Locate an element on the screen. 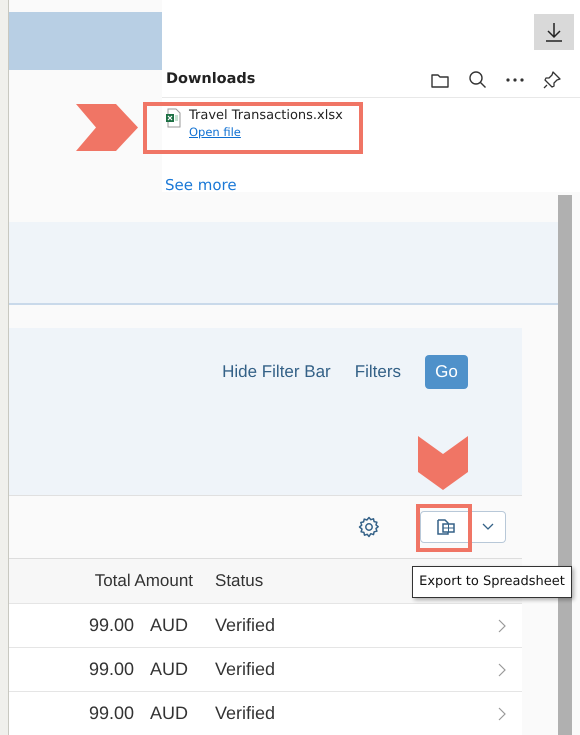 Image resolution: width=580 pixels, height=735 pixels. pin-icon is located at coordinates (552, 80).